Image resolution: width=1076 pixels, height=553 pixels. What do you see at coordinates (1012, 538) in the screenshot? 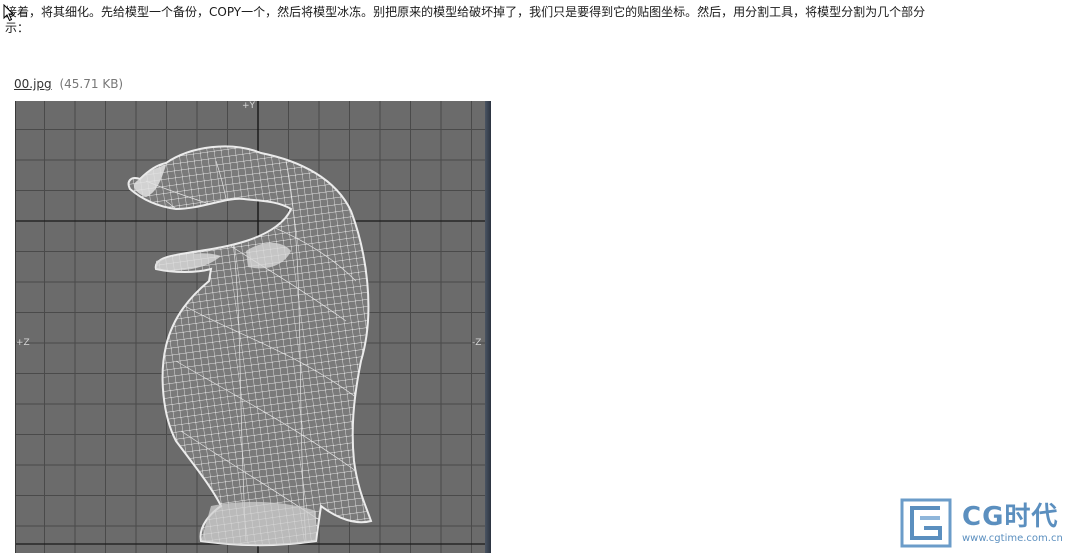
I see `watermark-url: www.cgtime.com.cn` at bounding box center [1012, 538].